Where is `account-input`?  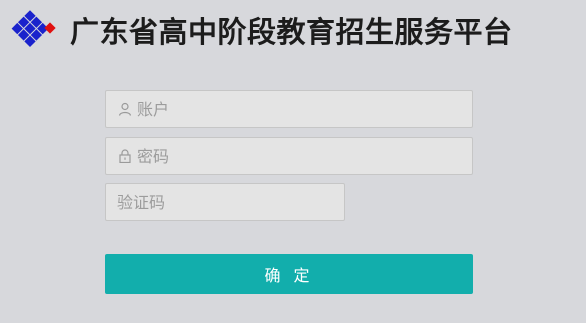
account-input is located at coordinates (304, 109).